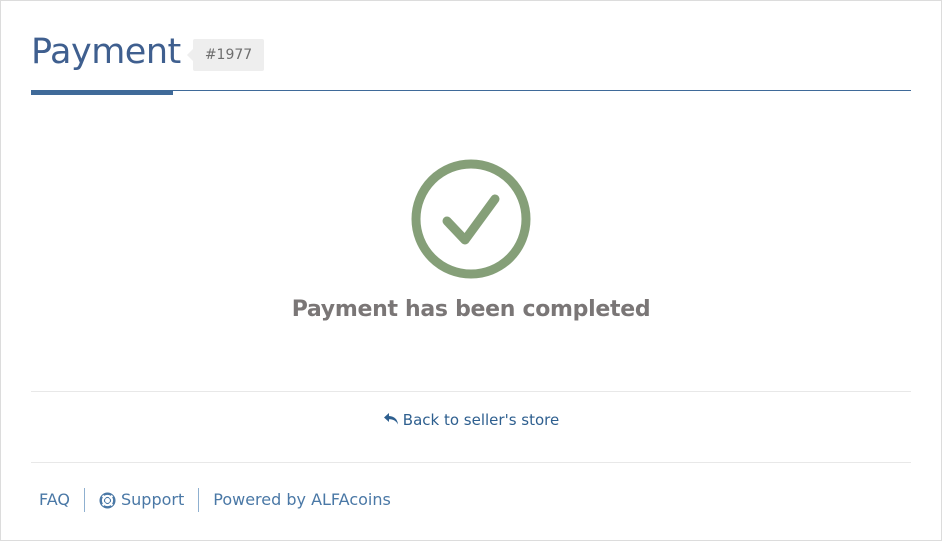 The image size is (942, 541). I want to click on back-to-store-link: Back to seller's store, so click(471, 420).